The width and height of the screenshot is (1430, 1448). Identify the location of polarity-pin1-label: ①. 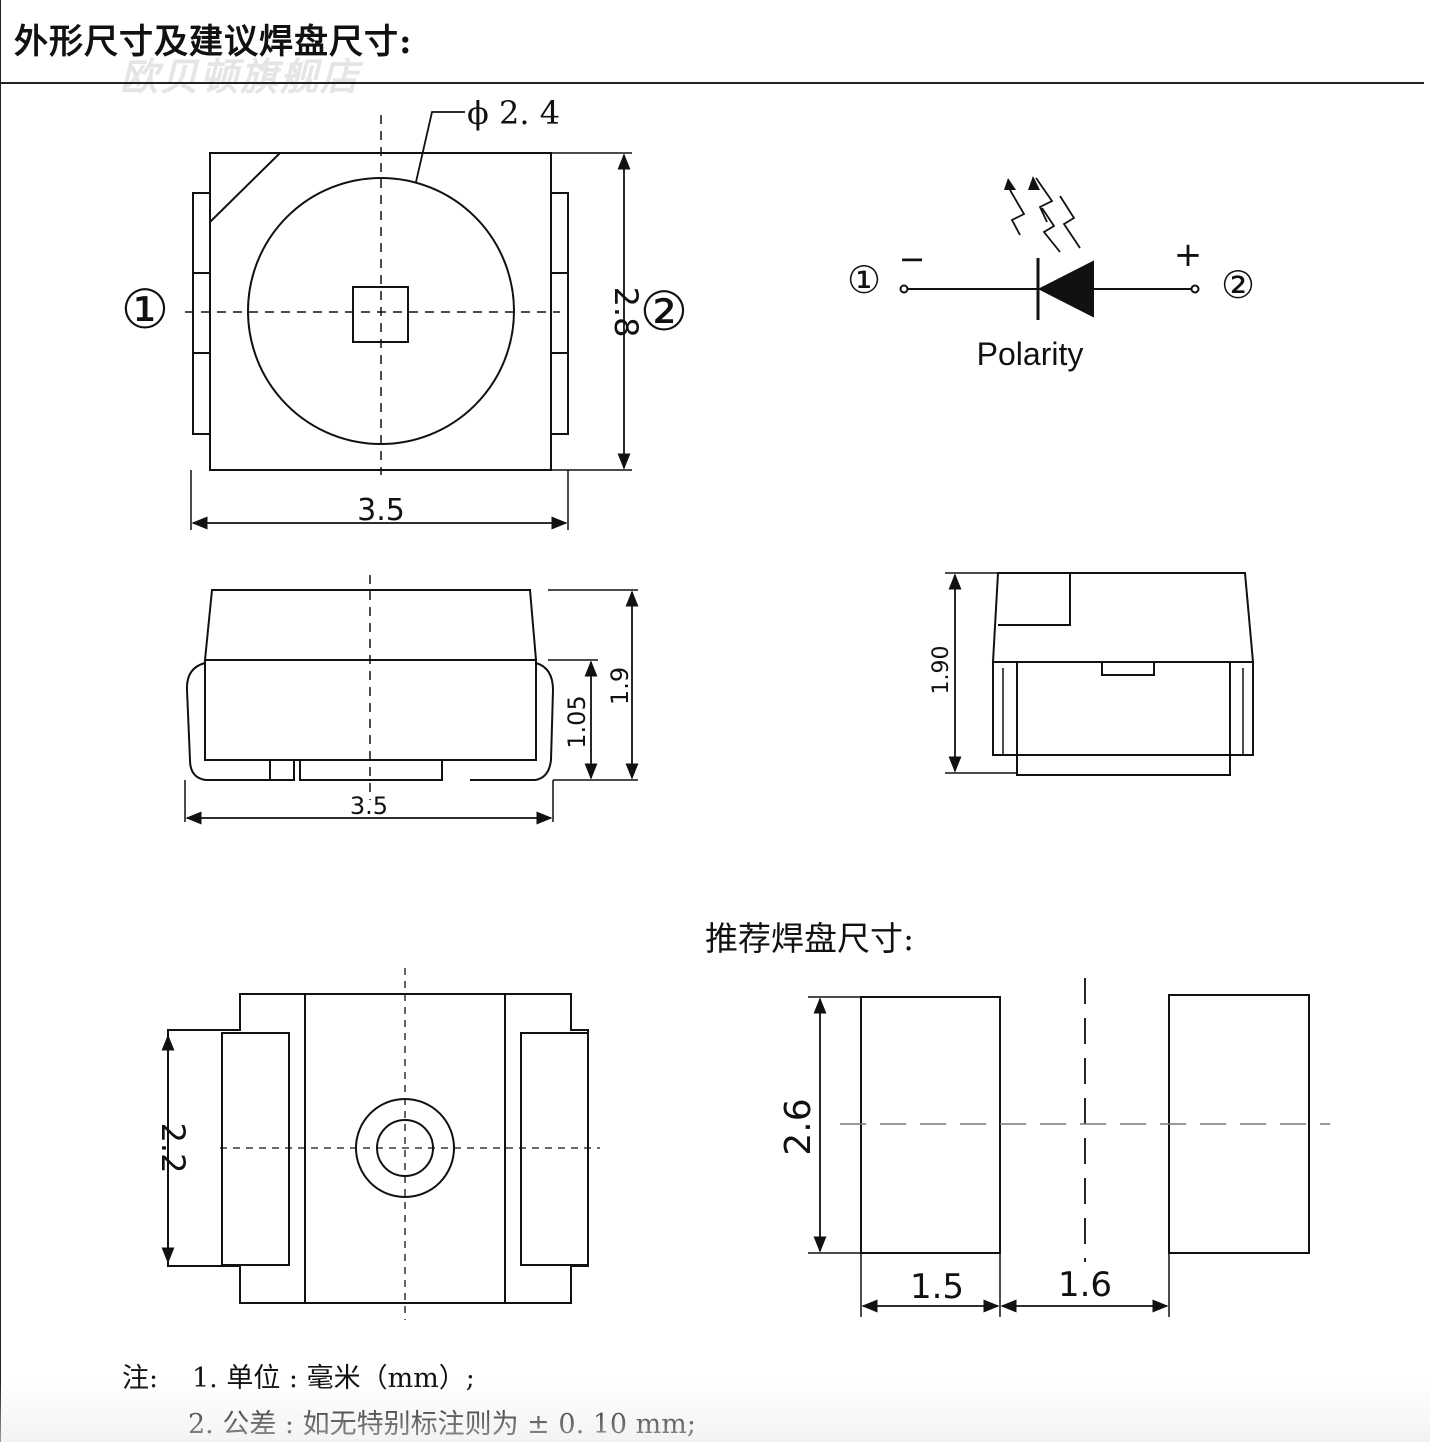
(864, 280).